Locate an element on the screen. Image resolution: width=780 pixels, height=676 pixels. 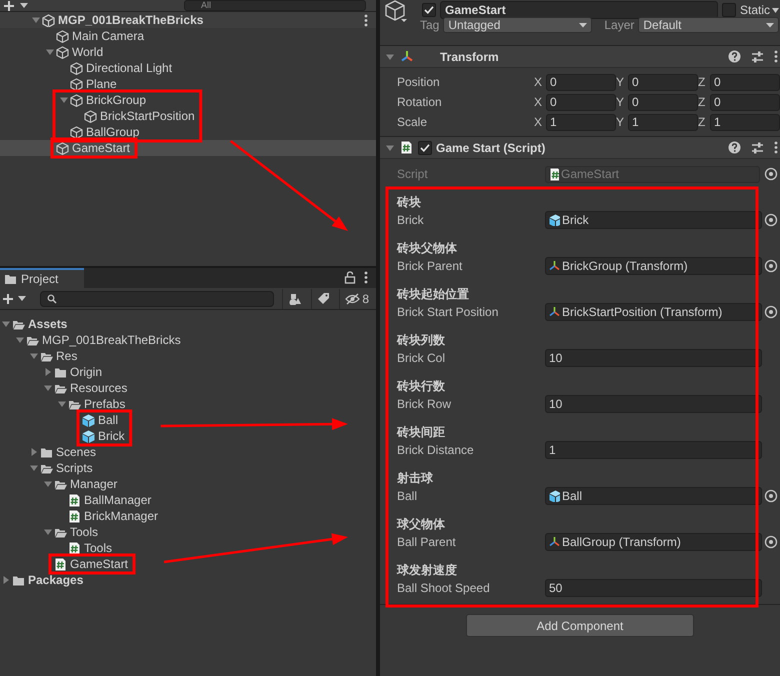
object-field: BrickGroup (Transform) is located at coordinates (653, 266).